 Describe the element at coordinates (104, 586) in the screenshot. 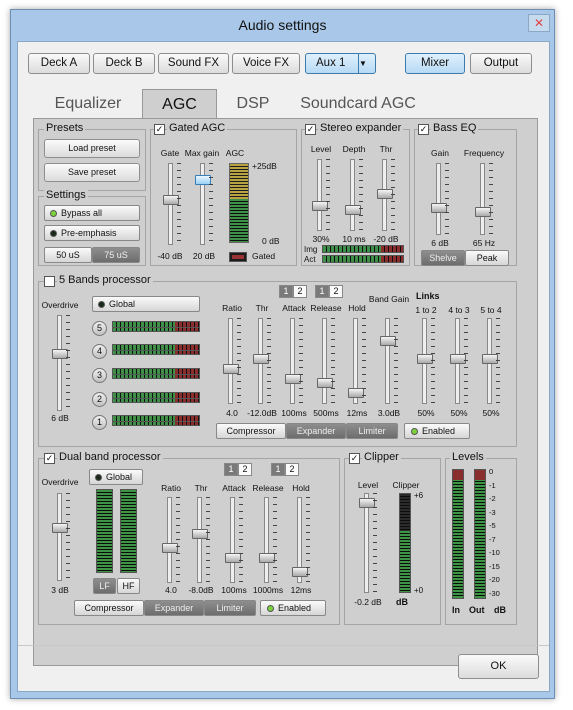

I see `lf-button: LF` at that location.